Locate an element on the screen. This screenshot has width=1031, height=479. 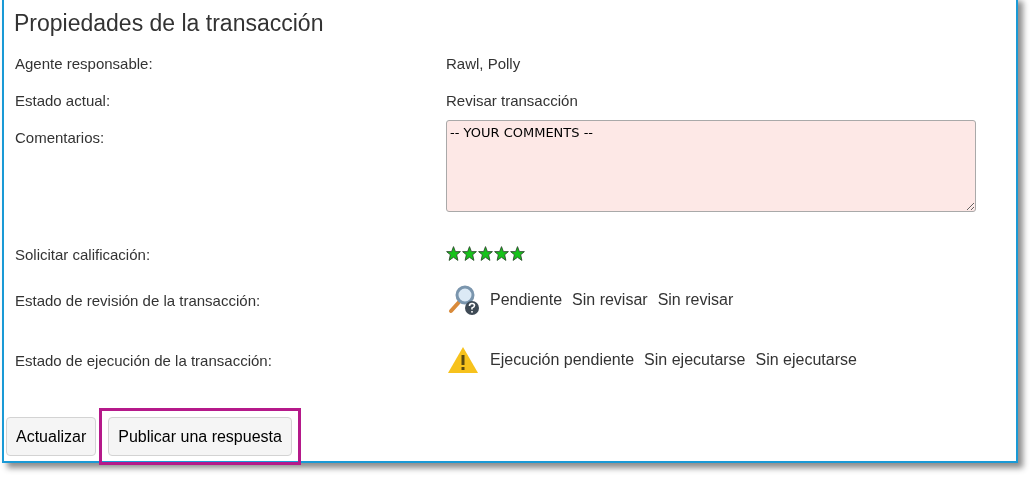
comments-field: -- YOUR COMMENTS -- is located at coordinates (711, 166).